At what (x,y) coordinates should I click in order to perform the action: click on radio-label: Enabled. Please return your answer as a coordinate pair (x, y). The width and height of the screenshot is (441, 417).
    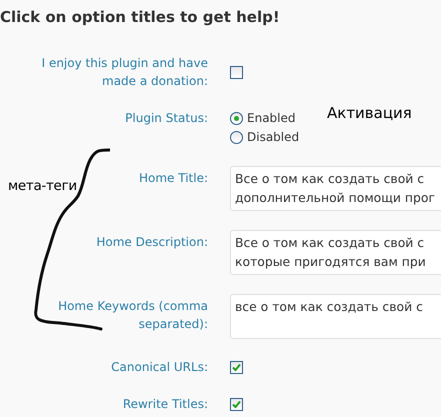
    Looking at the image, I should click on (271, 118).